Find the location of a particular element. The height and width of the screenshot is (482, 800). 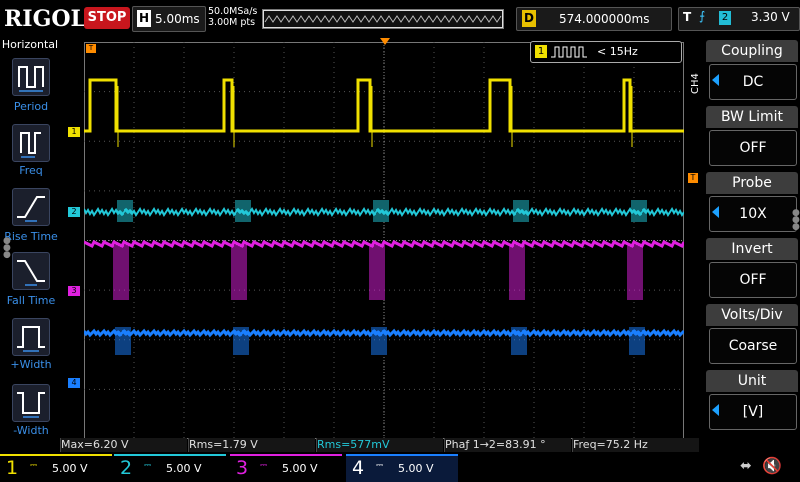

memory-overview-bar is located at coordinates (383, 19).